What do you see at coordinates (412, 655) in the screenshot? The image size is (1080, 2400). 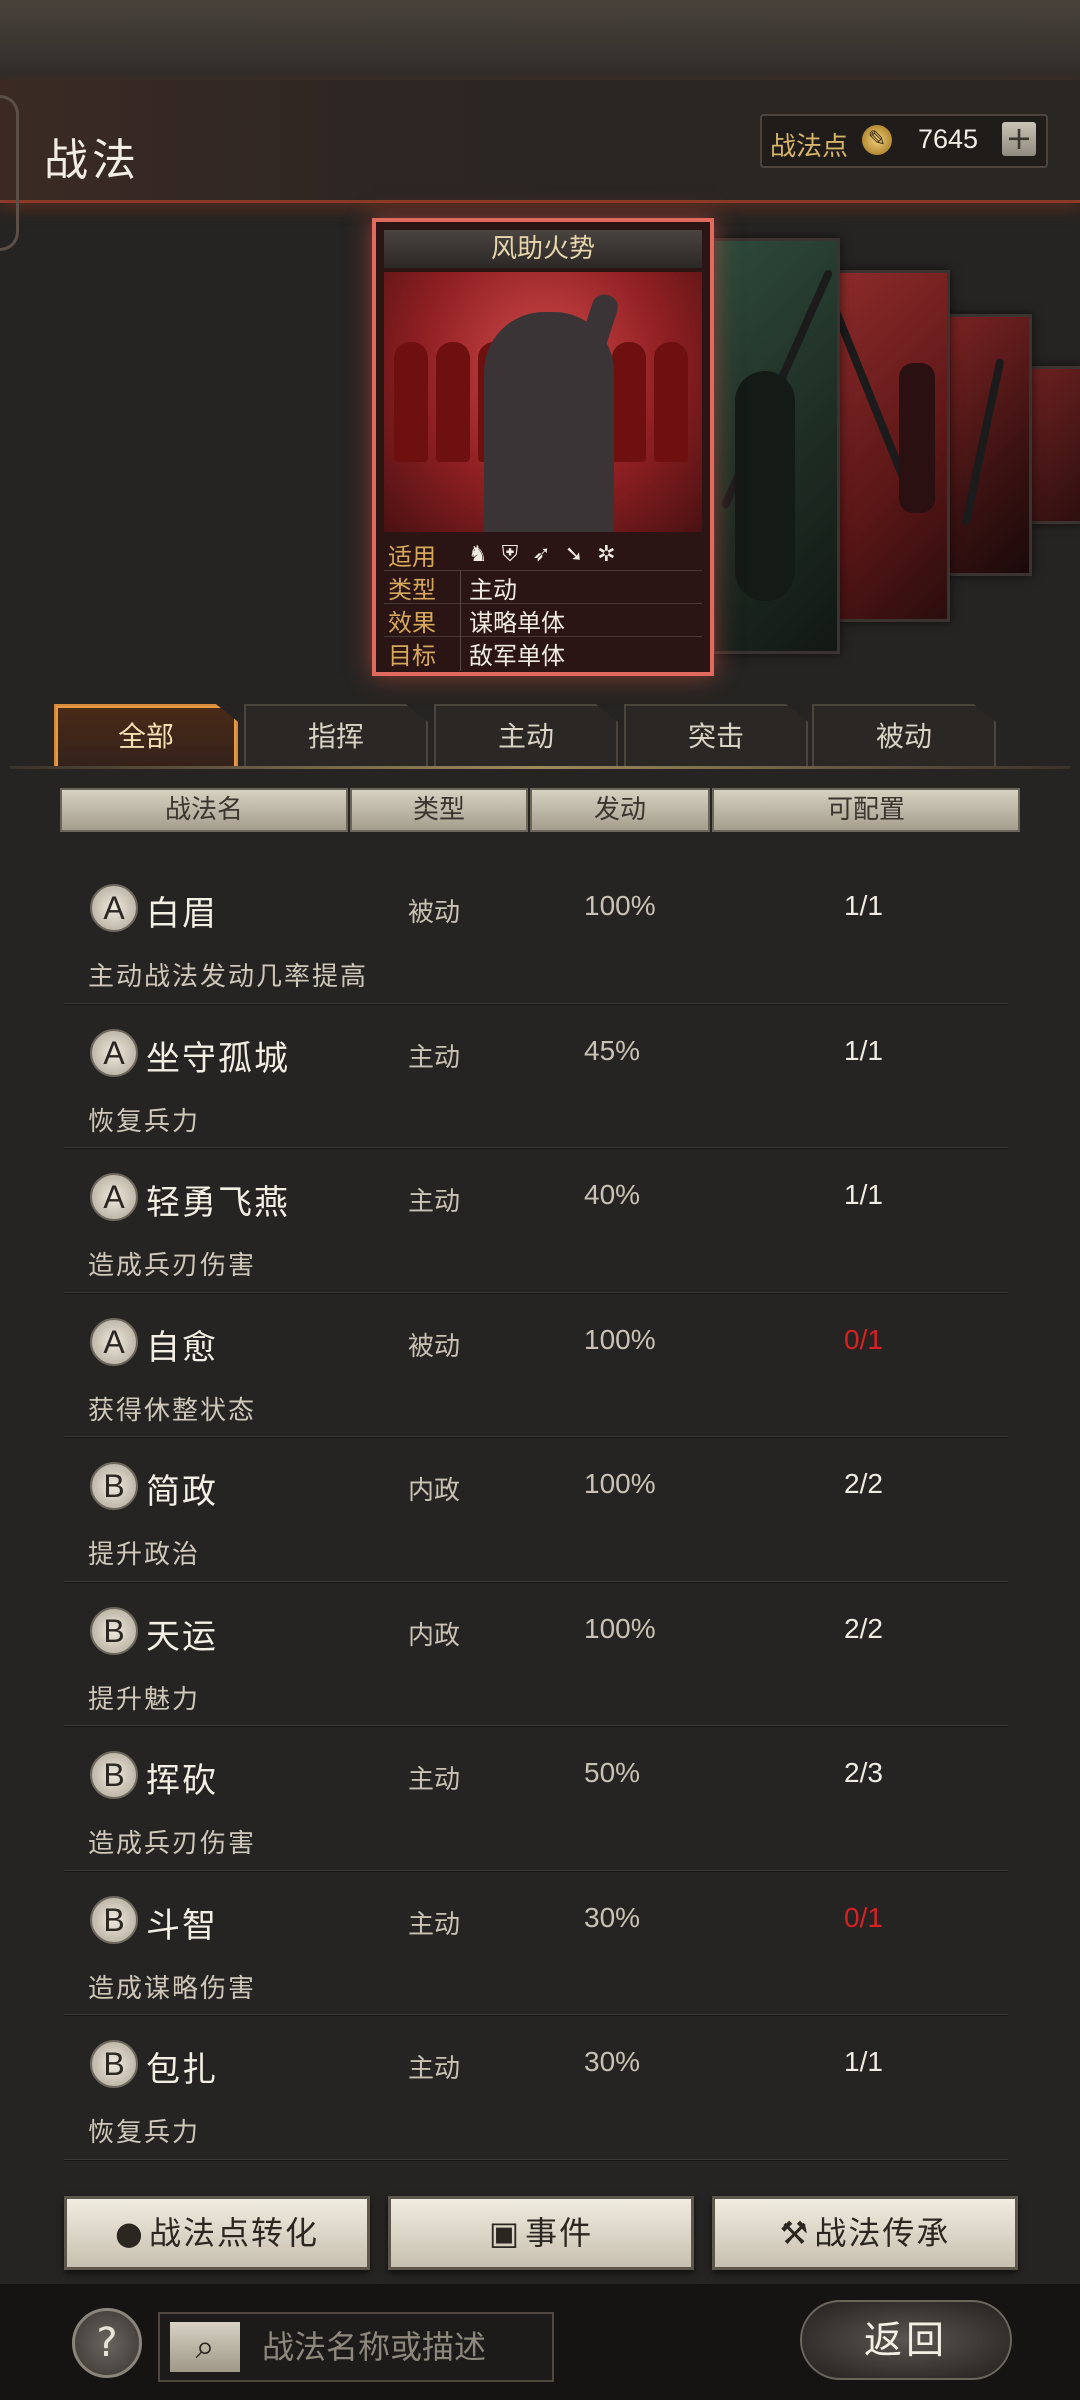 I see `card-info-key: 目标` at bounding box center [412, 655].